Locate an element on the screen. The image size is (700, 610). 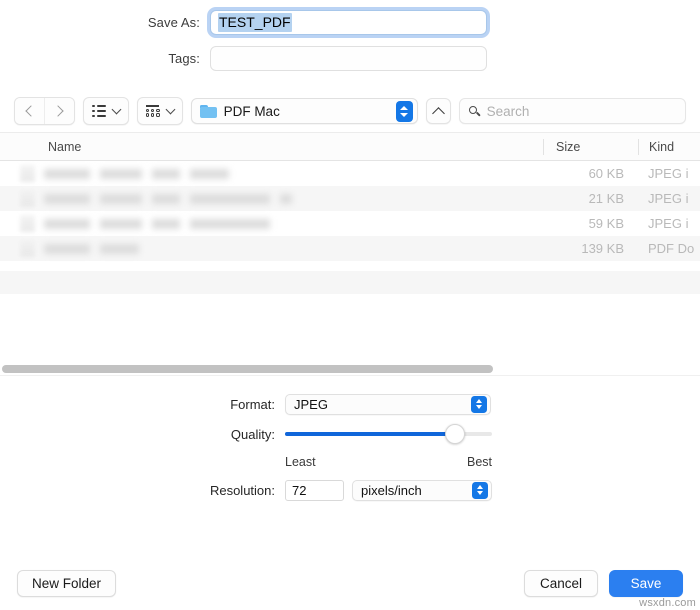
slider-fill is located at coordinates (370, 434).